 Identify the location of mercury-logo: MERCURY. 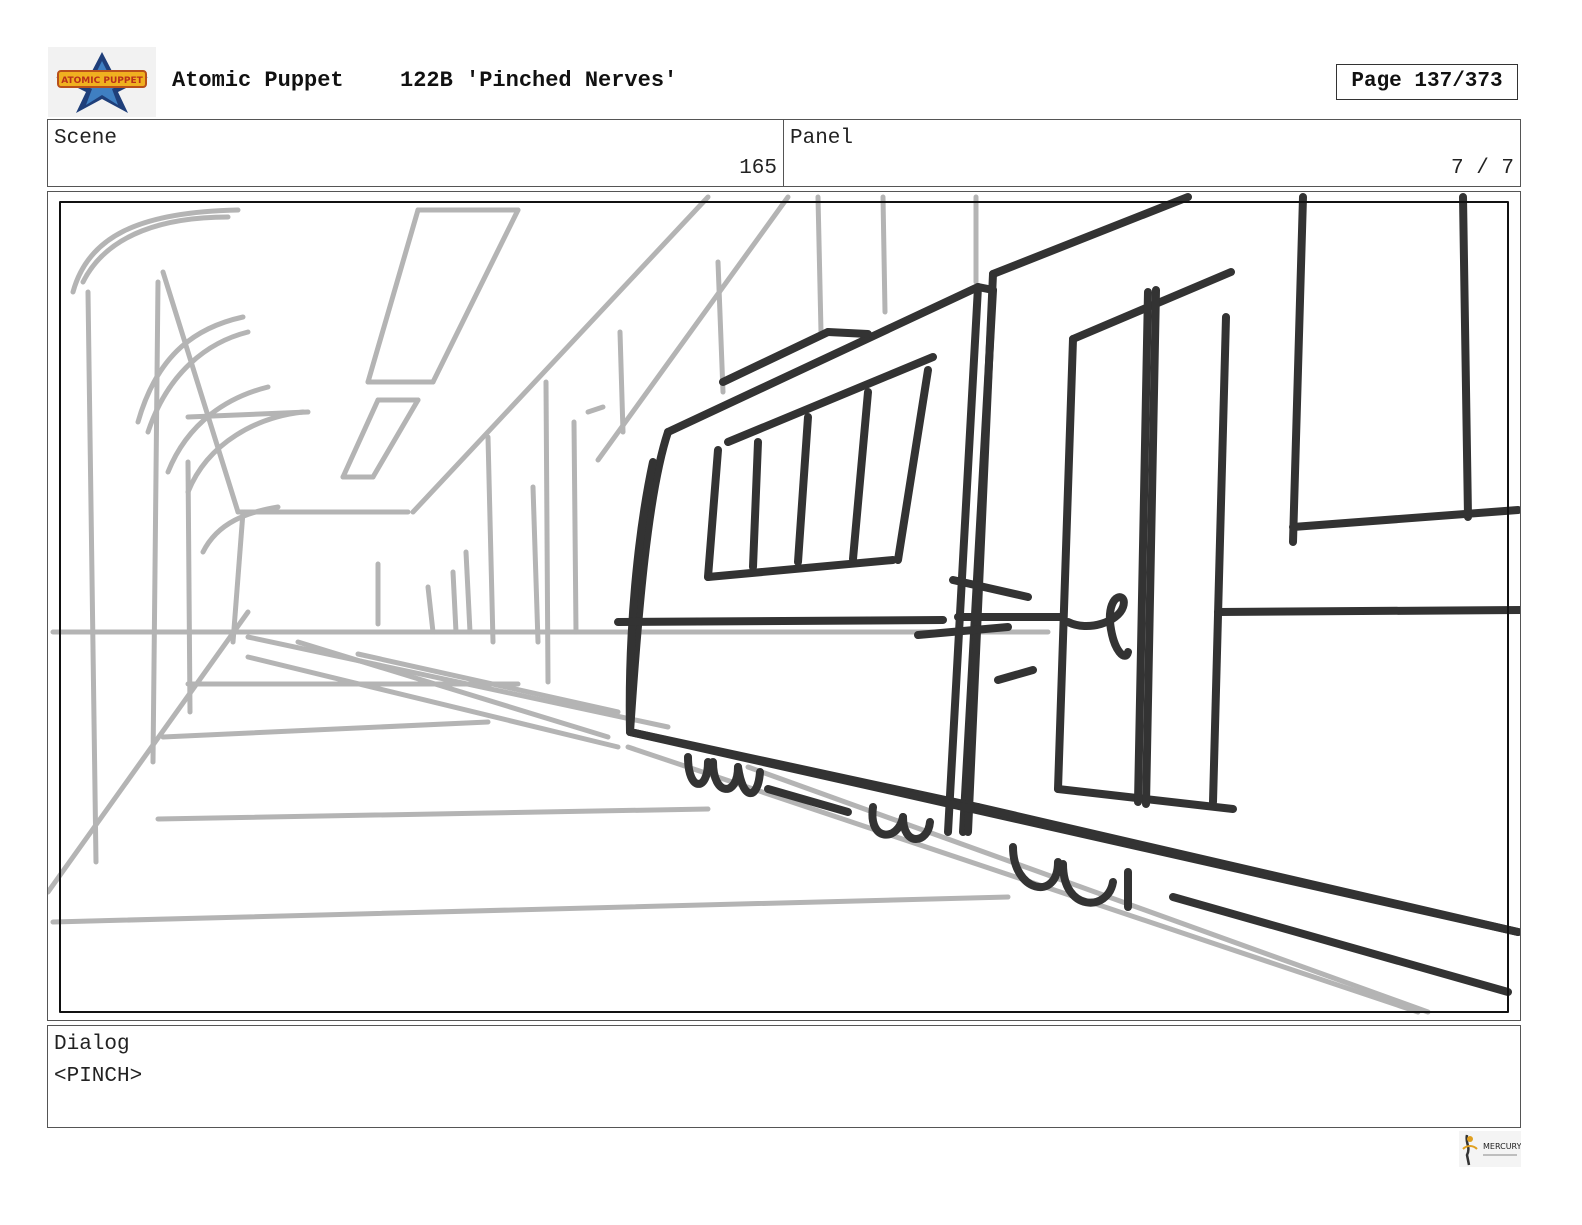
(1490, 1149).